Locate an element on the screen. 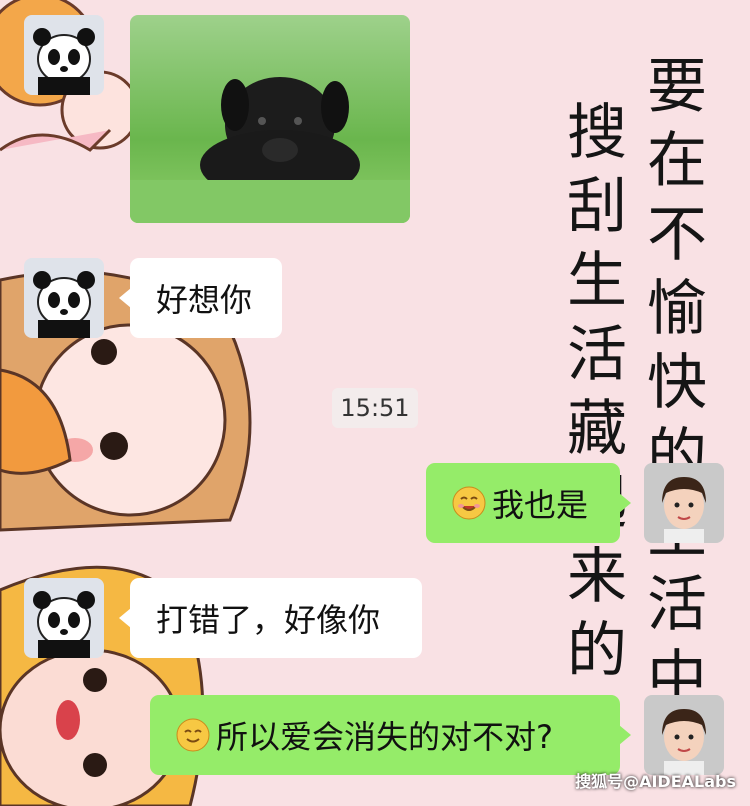 This screenshot has width=750, height=806. message-bubble-received: 好想你 is located at coordinates (200, 298).